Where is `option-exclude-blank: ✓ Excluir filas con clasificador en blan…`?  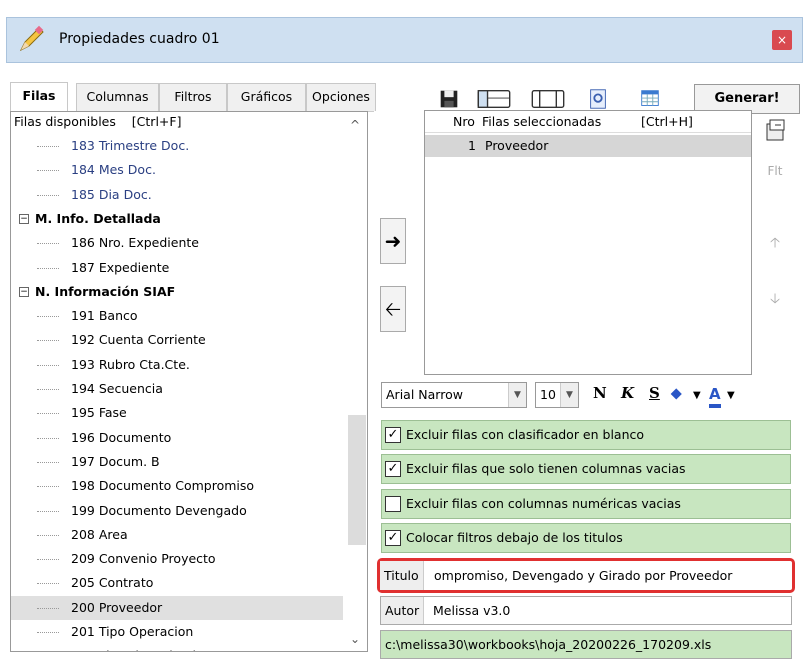 option-exclude-blank: ✓ Excluir filas con clasificador en blan… is located at coordinates (586, 435).